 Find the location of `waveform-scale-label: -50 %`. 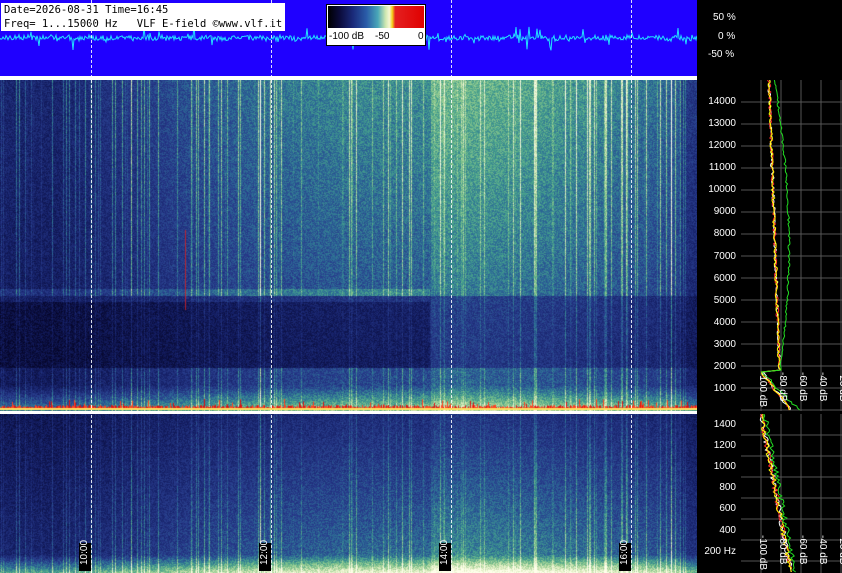

waveform-scale-label: -50 % is located at coordinates (721, 54).